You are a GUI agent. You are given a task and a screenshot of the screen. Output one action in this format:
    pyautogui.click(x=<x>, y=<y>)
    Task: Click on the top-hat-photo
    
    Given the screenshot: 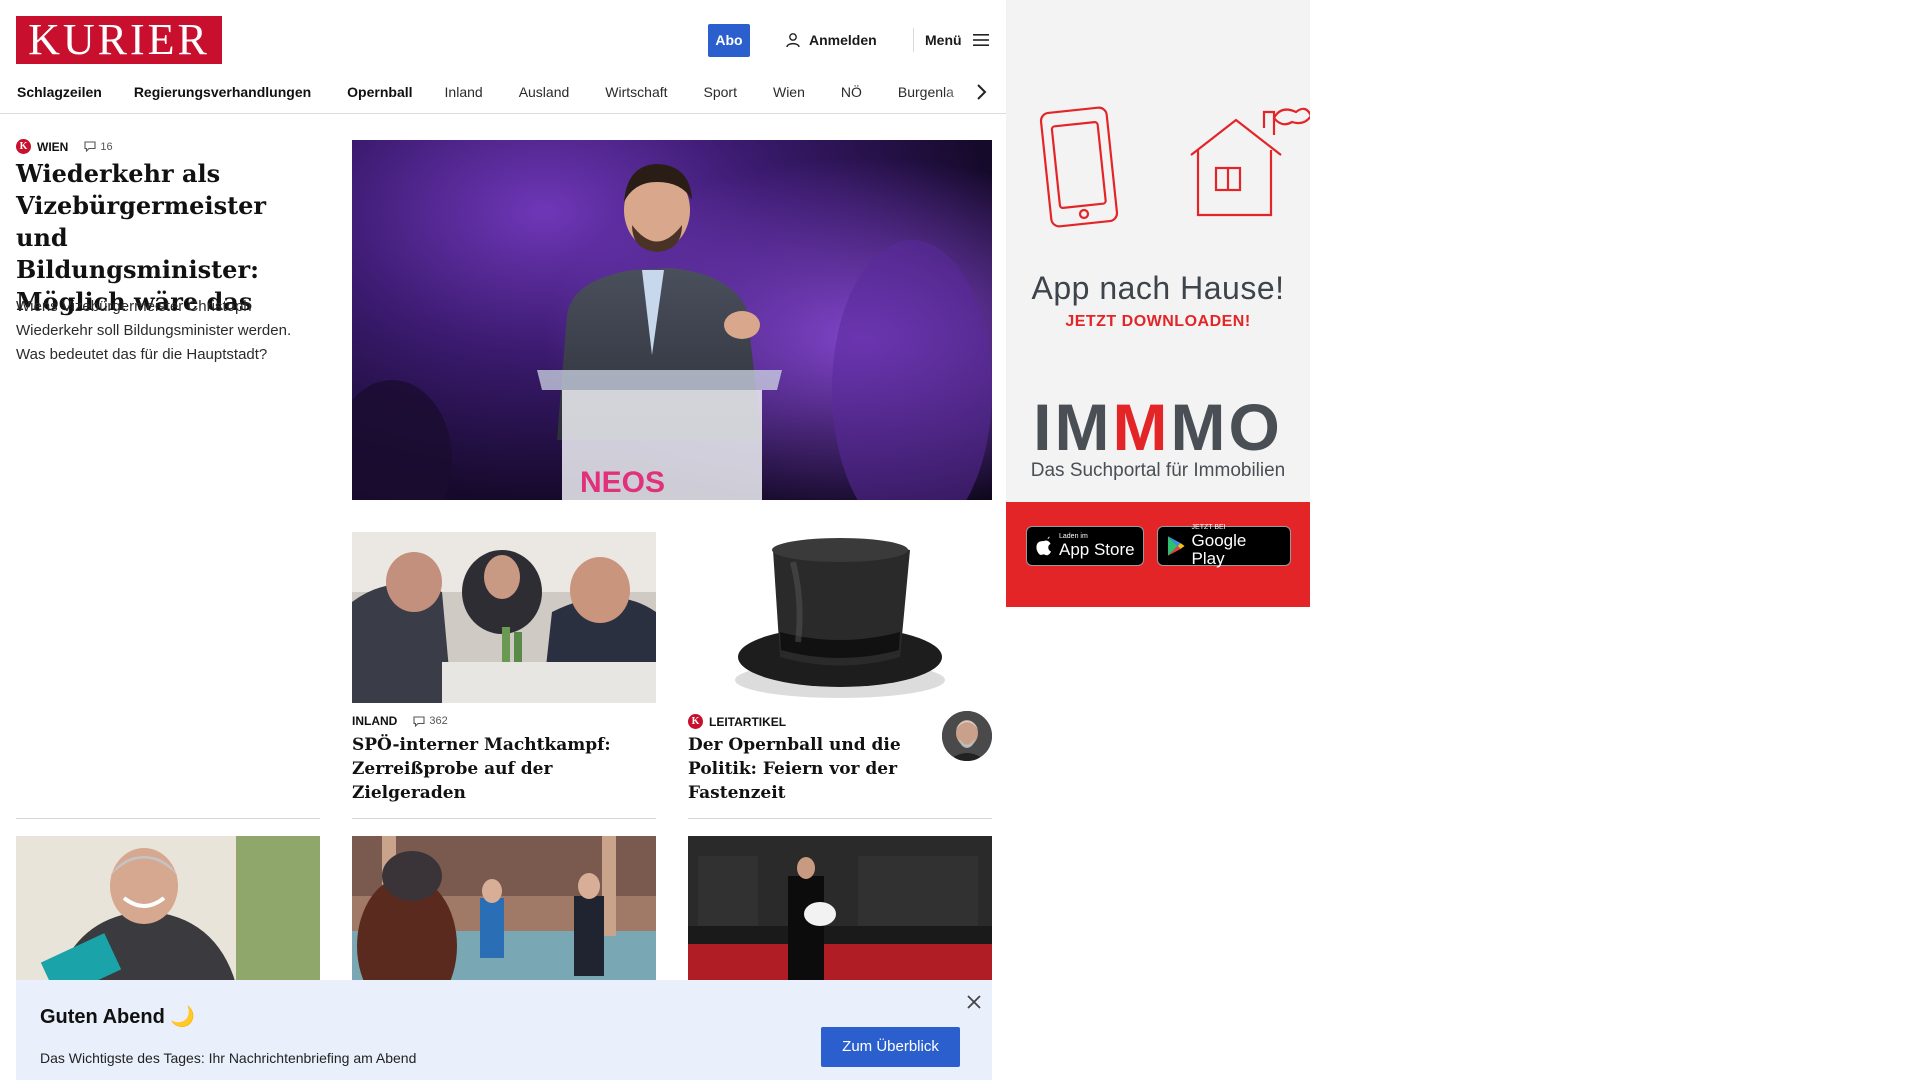 What is the action you would take?
    pyautogui.click(x=840, y=617)
    